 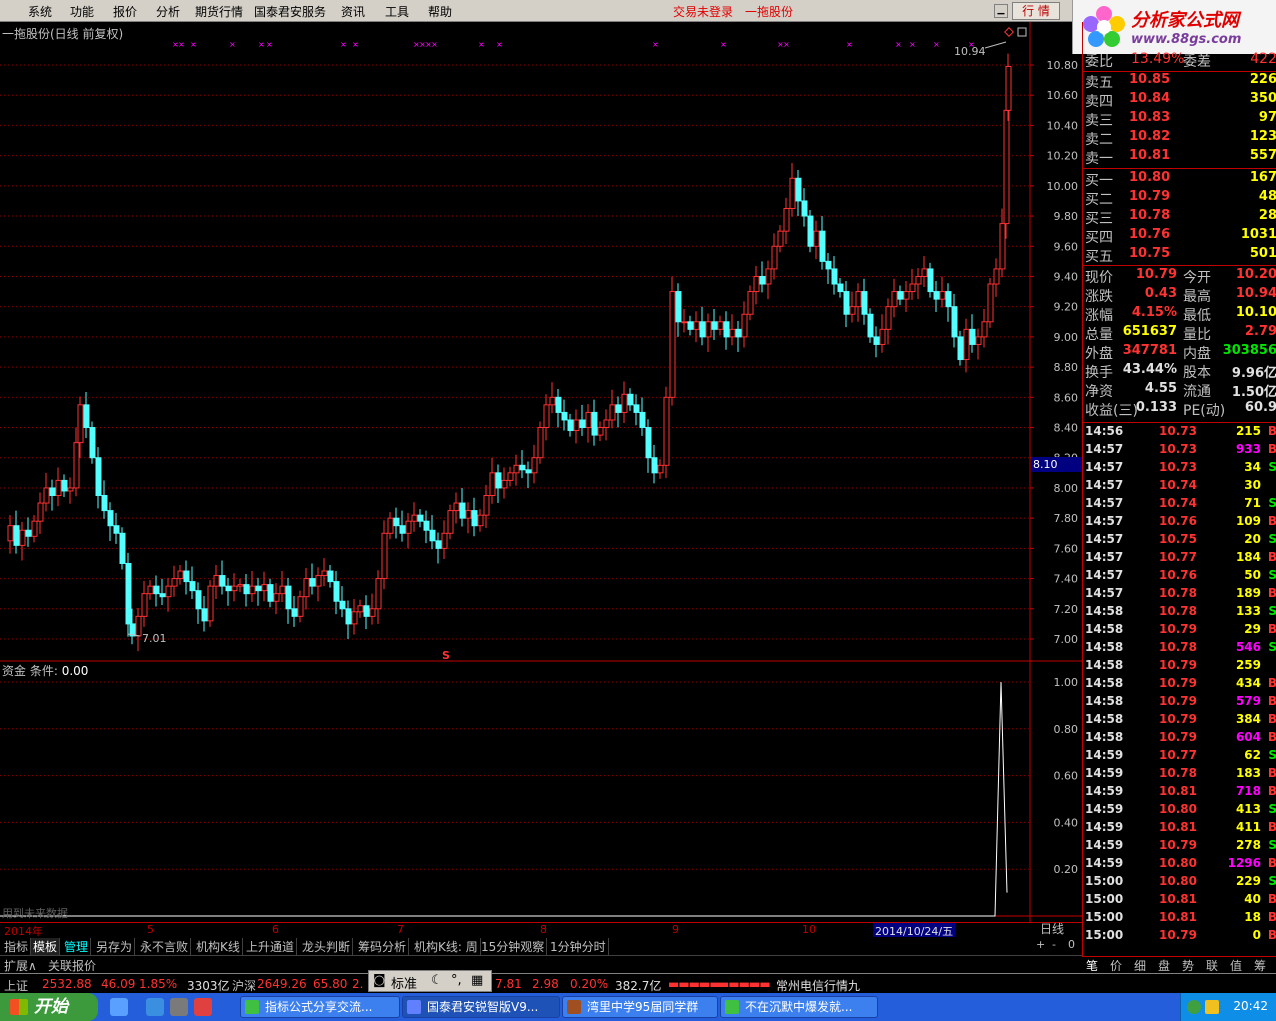 I want to click on tick-price: 10.79, so click(x=1178, y=935).